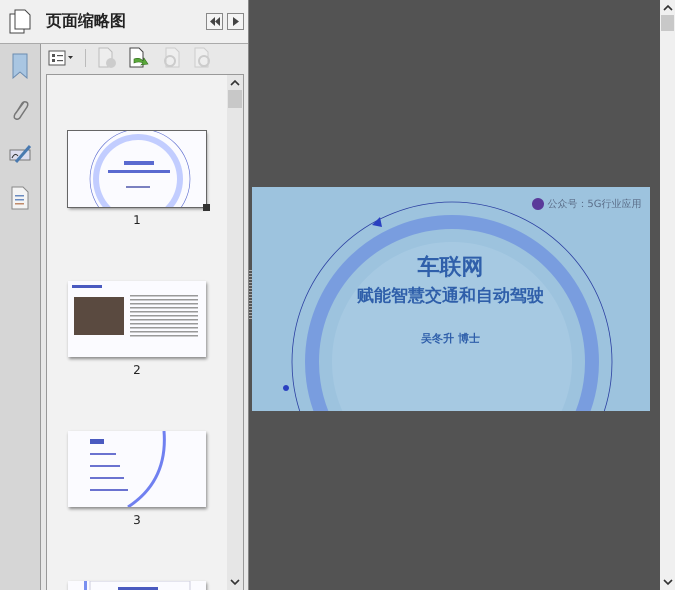  I want to click on page-number: 1, so click(137, 220).